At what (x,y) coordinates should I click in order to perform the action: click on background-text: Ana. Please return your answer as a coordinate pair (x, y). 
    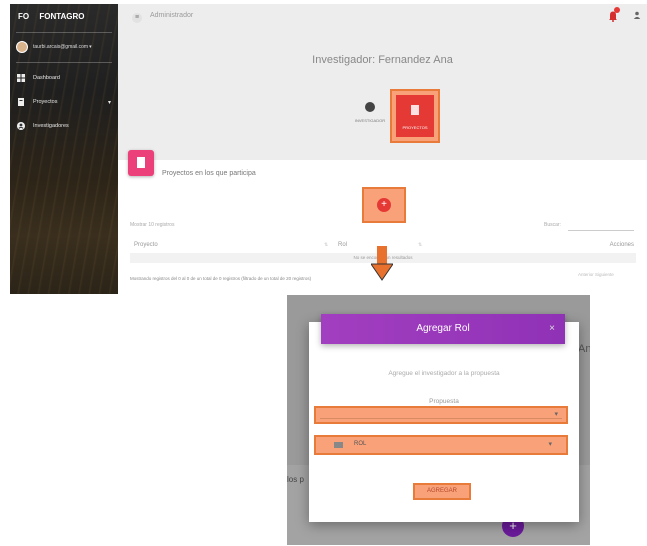
    Looking at the image, I should click on (584, 349).